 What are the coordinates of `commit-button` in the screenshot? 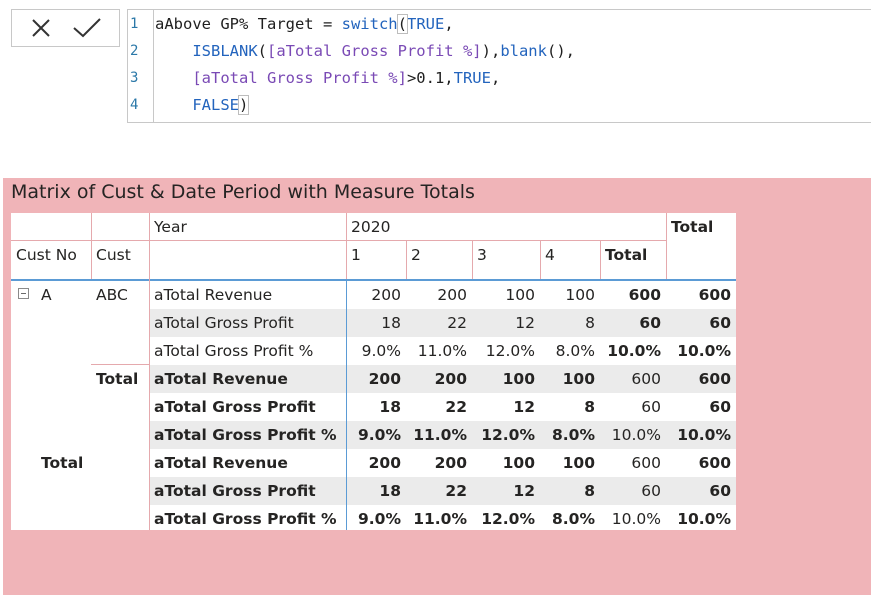 It's located at (87, 28).